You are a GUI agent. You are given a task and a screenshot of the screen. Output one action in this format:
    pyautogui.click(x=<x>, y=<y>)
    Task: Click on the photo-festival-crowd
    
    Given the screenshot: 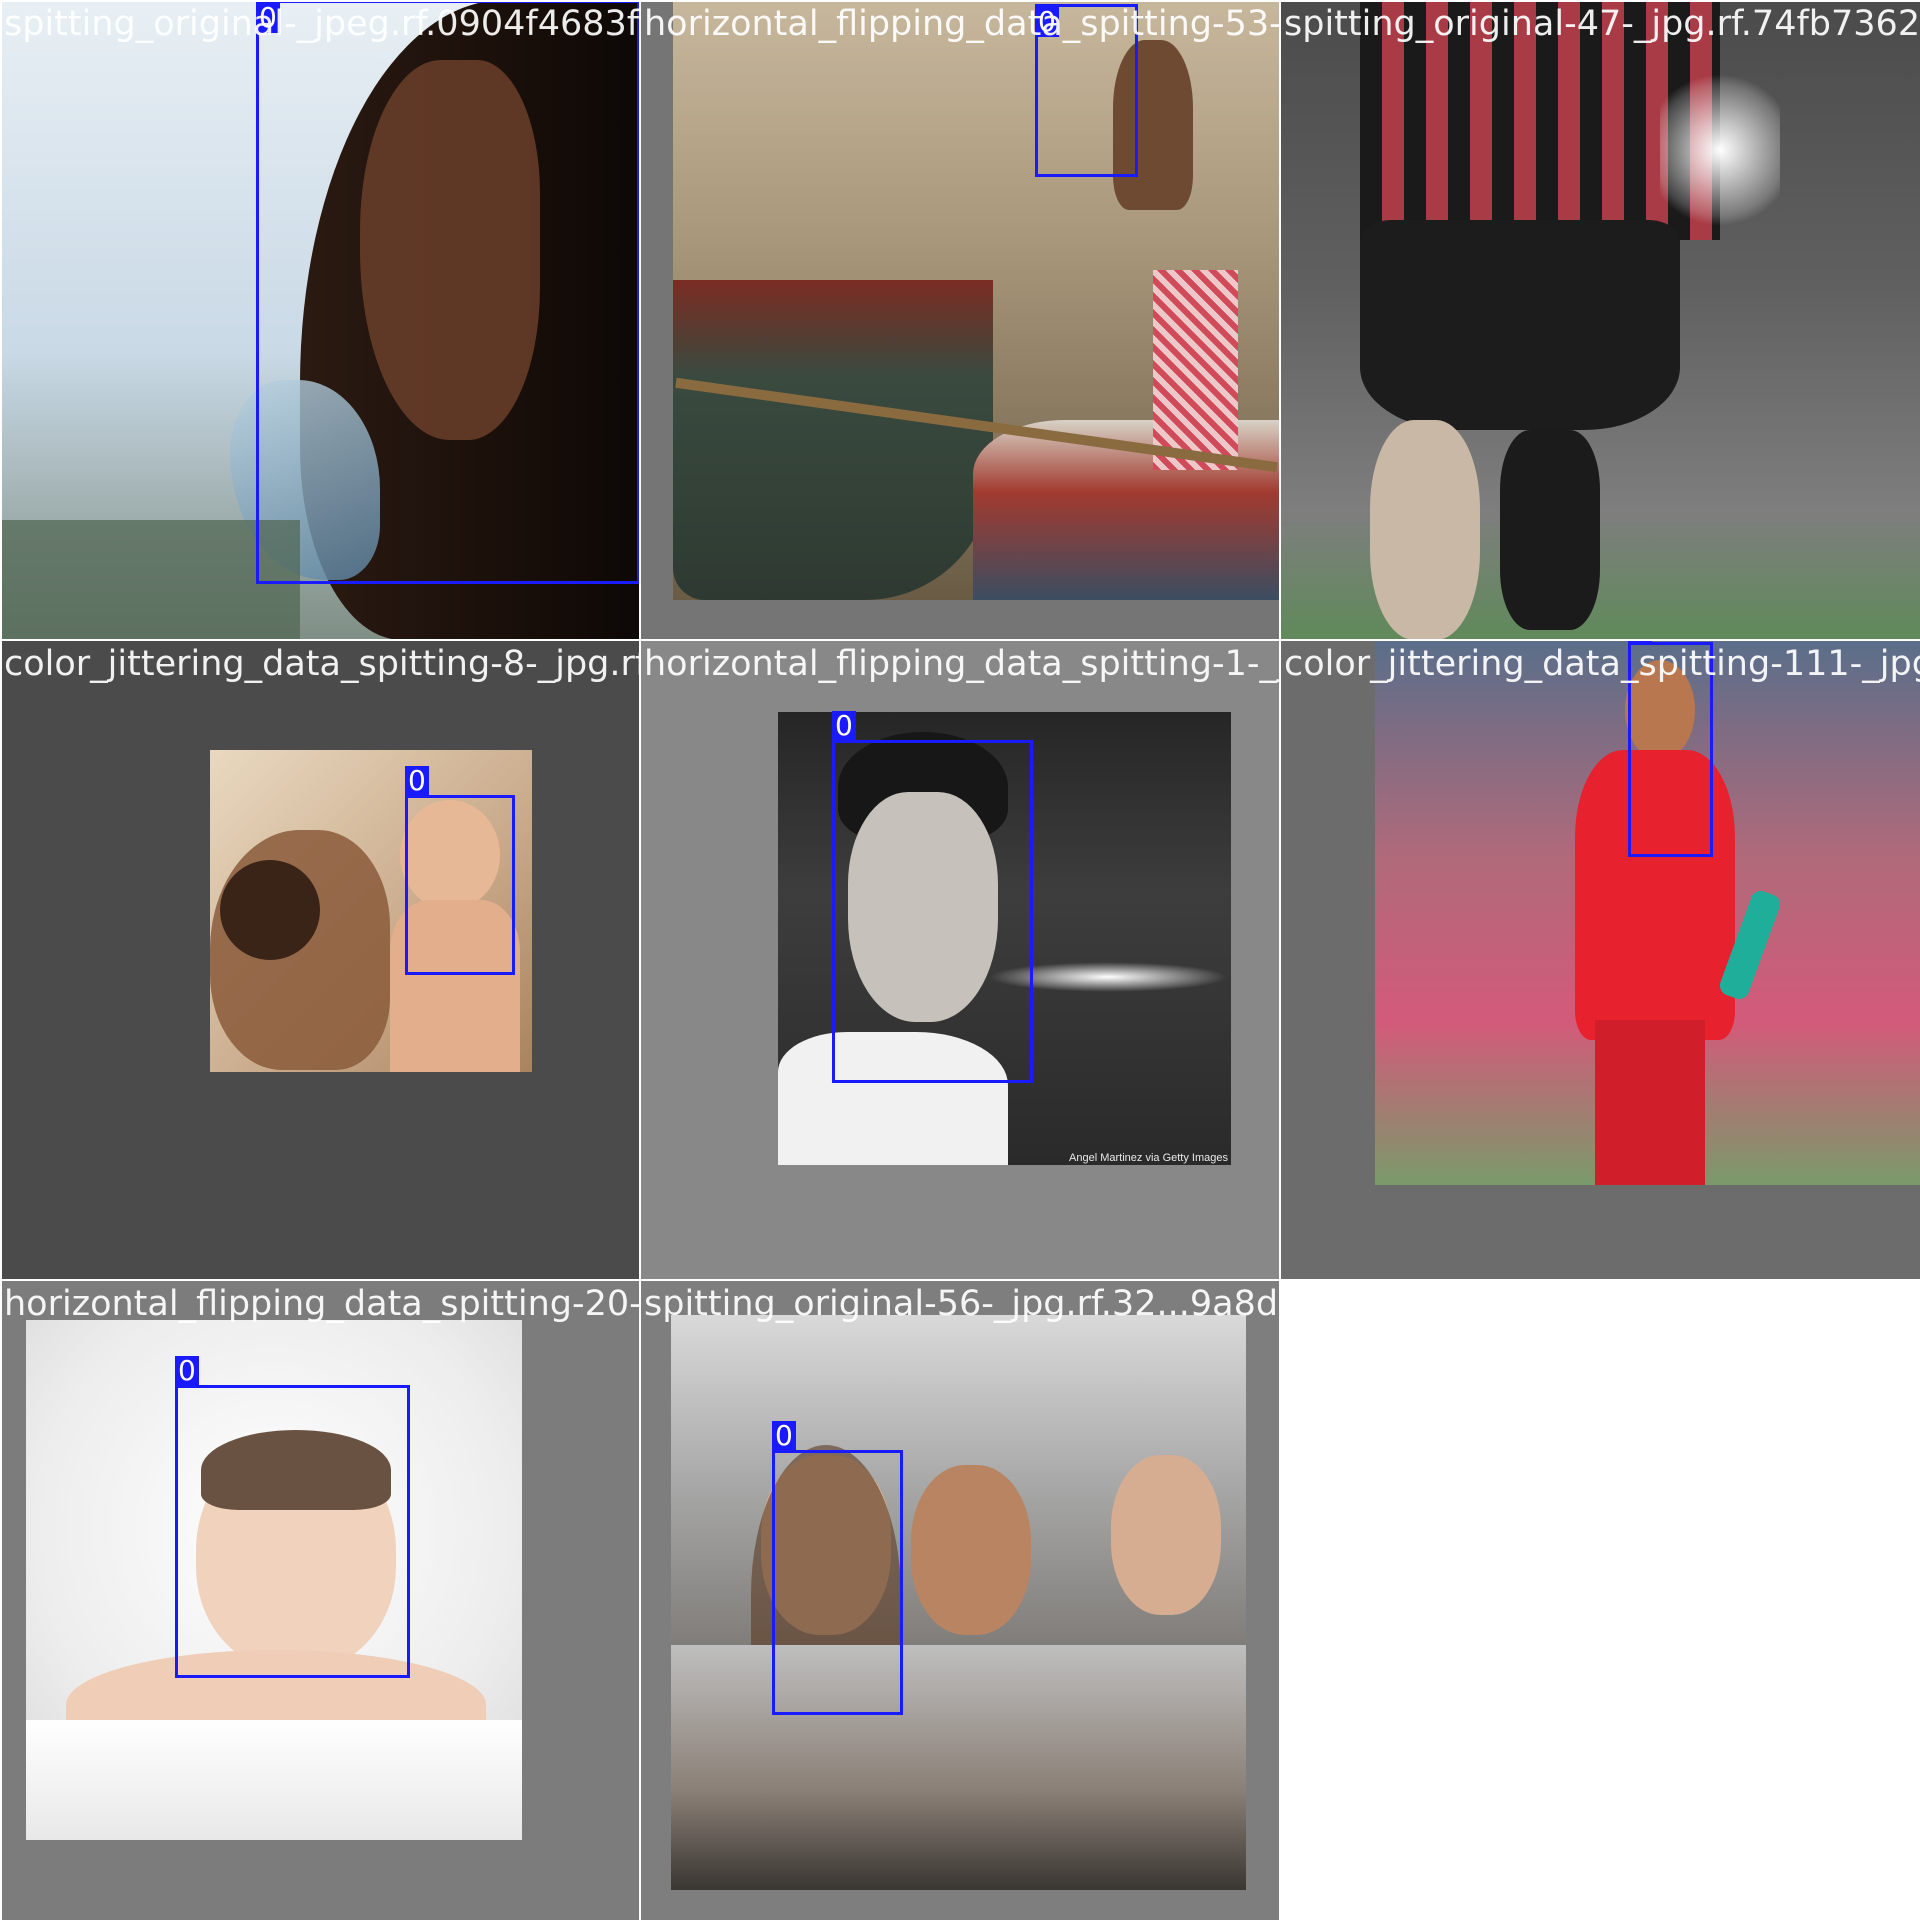 What is the action you would take?
    pyautogui.click(x=958, y=1602)
    